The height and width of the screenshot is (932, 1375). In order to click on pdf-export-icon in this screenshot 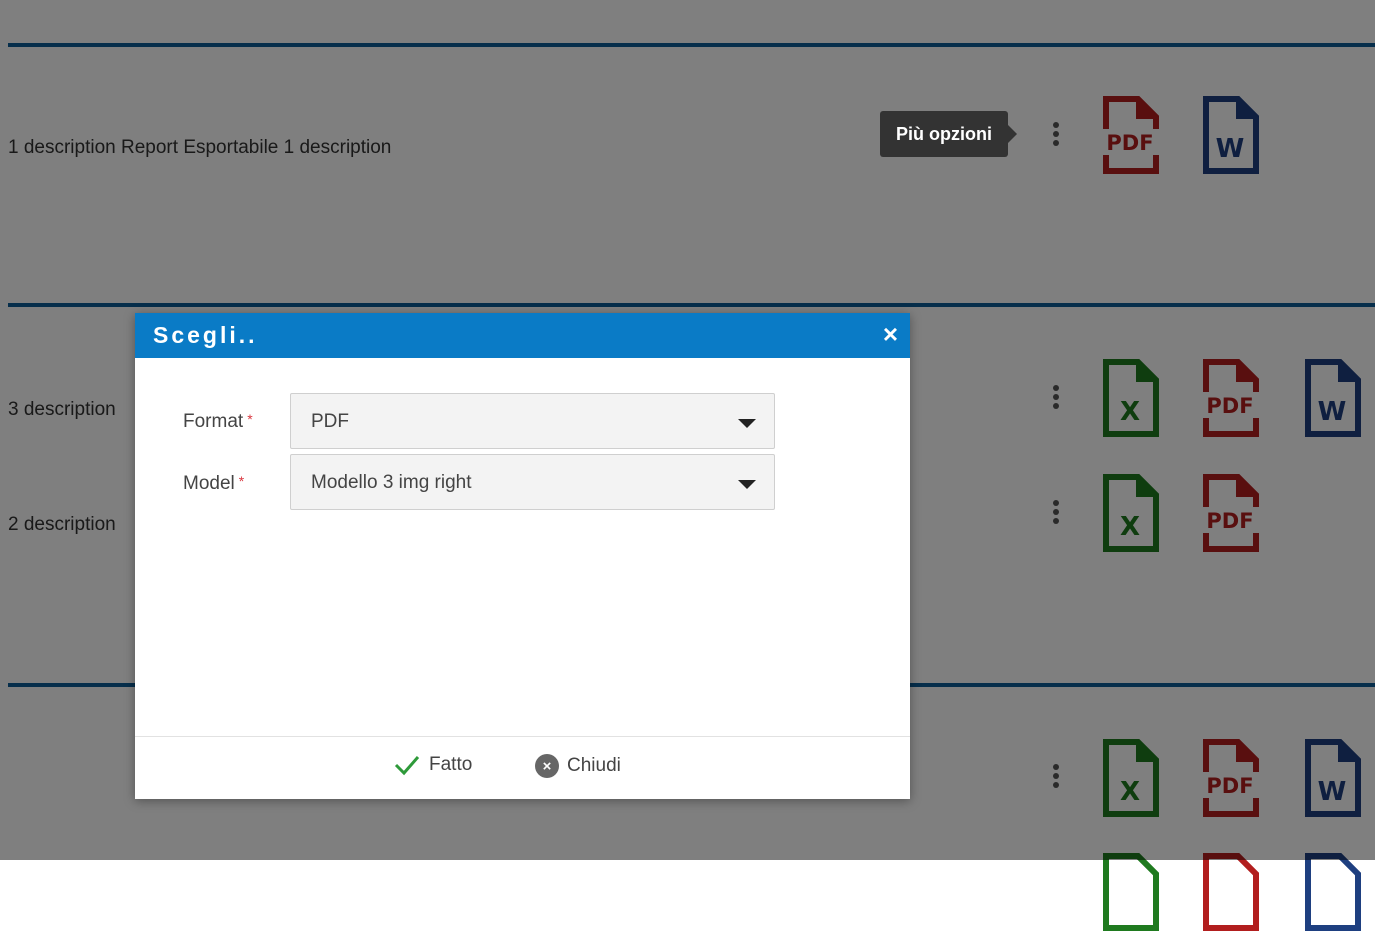, I will do `click(1230, 892)`.